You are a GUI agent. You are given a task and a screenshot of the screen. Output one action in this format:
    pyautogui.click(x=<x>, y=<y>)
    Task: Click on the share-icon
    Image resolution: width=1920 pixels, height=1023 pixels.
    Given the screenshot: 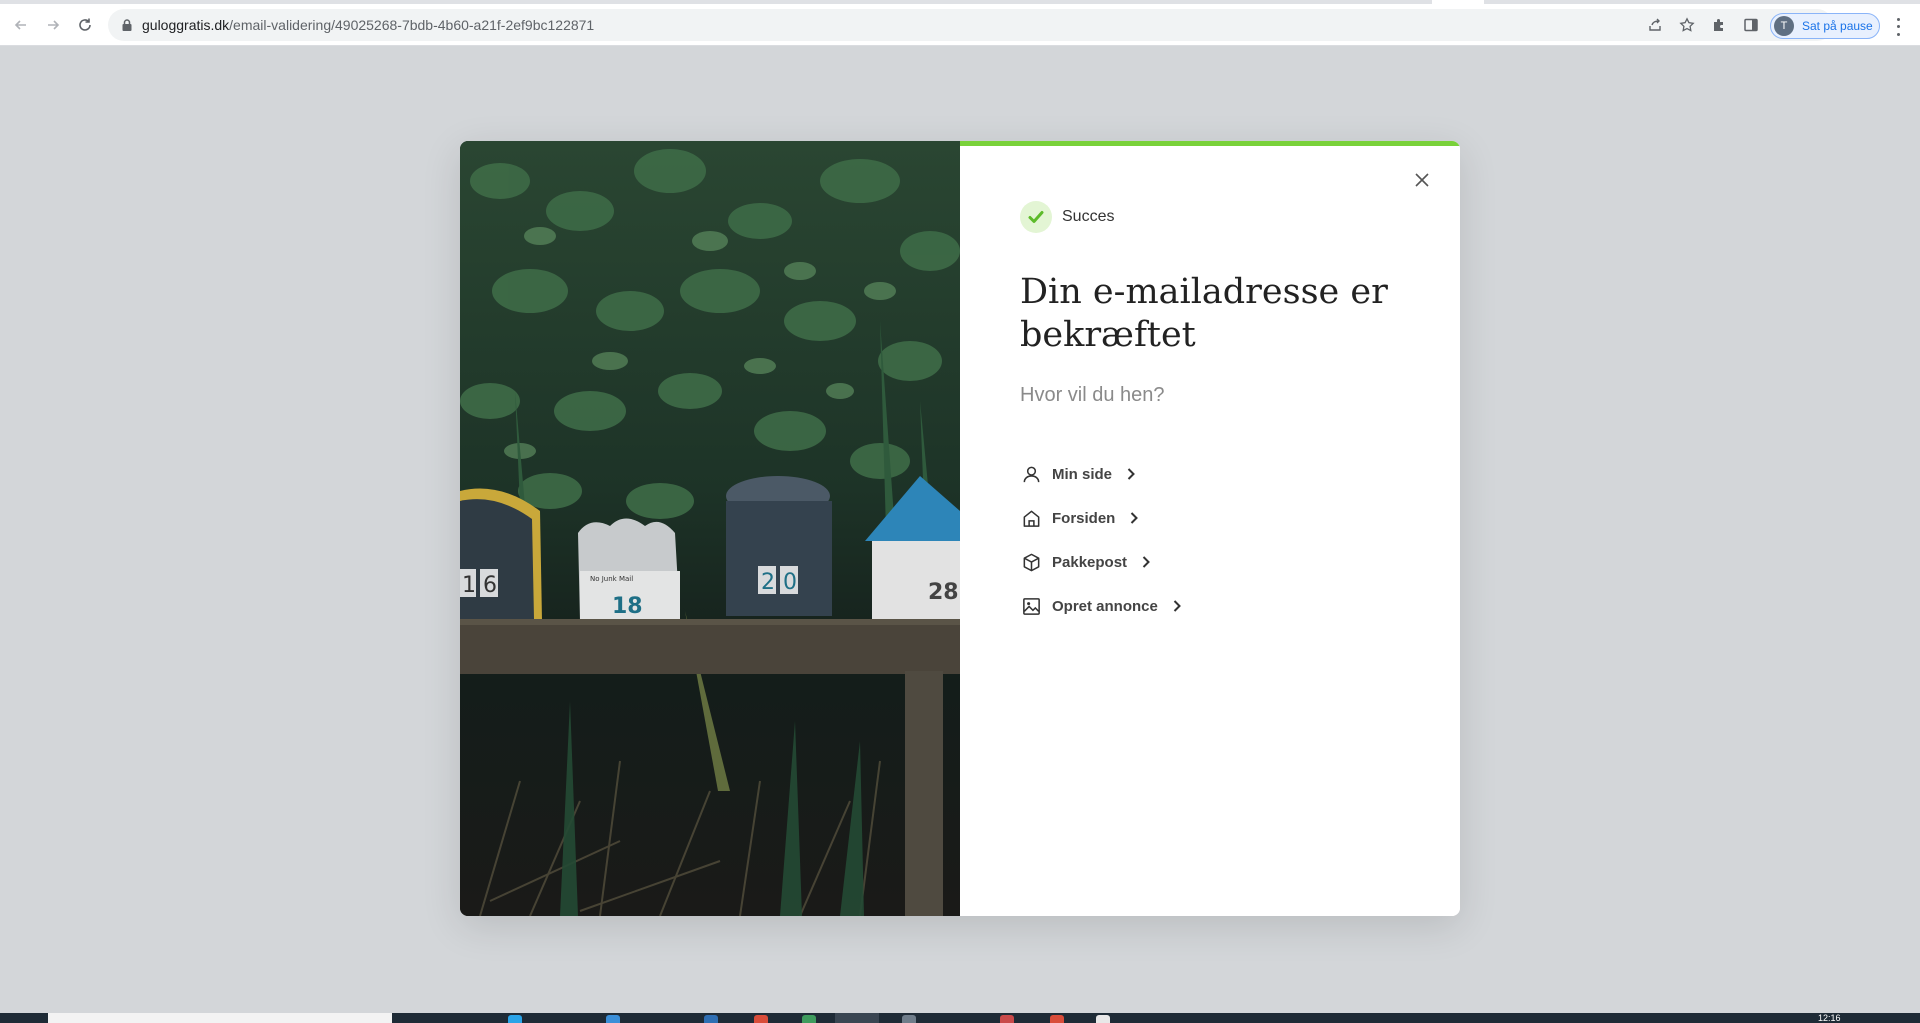 What is the action you would take?
    pyautogui.click(x=1655, y=24)
    